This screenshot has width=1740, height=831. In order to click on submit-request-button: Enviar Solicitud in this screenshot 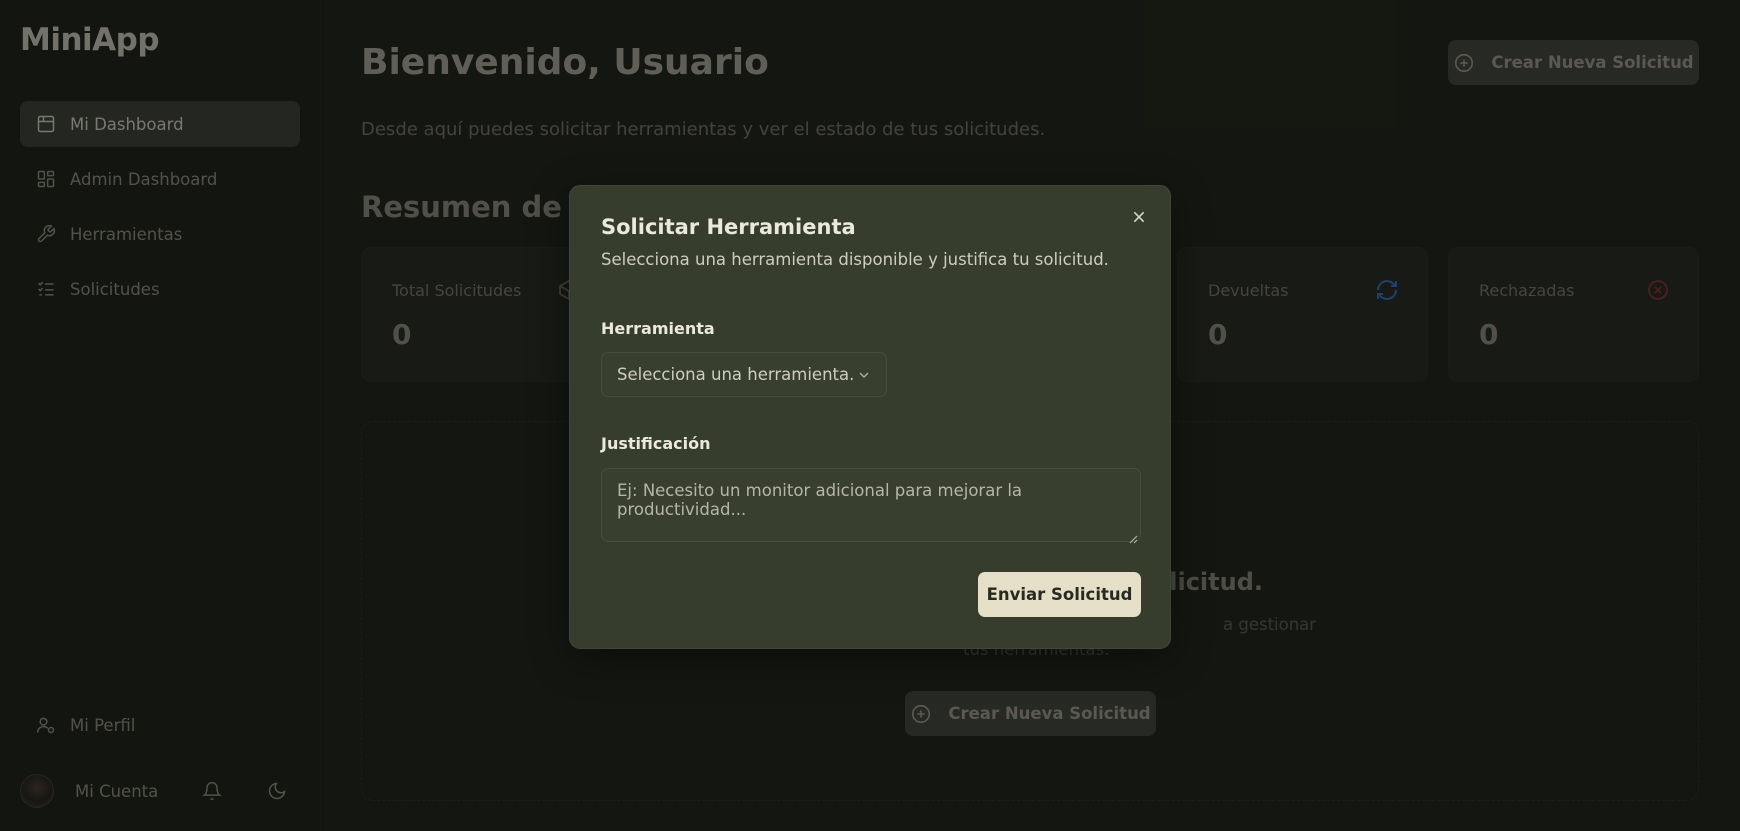, I will do `click(1059, 594)`.